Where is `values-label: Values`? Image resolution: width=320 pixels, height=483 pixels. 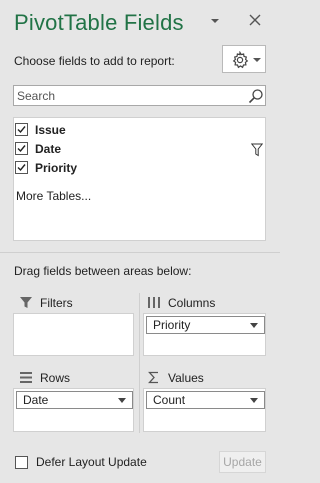 values-label: Values is located at coordinates (186, 378).